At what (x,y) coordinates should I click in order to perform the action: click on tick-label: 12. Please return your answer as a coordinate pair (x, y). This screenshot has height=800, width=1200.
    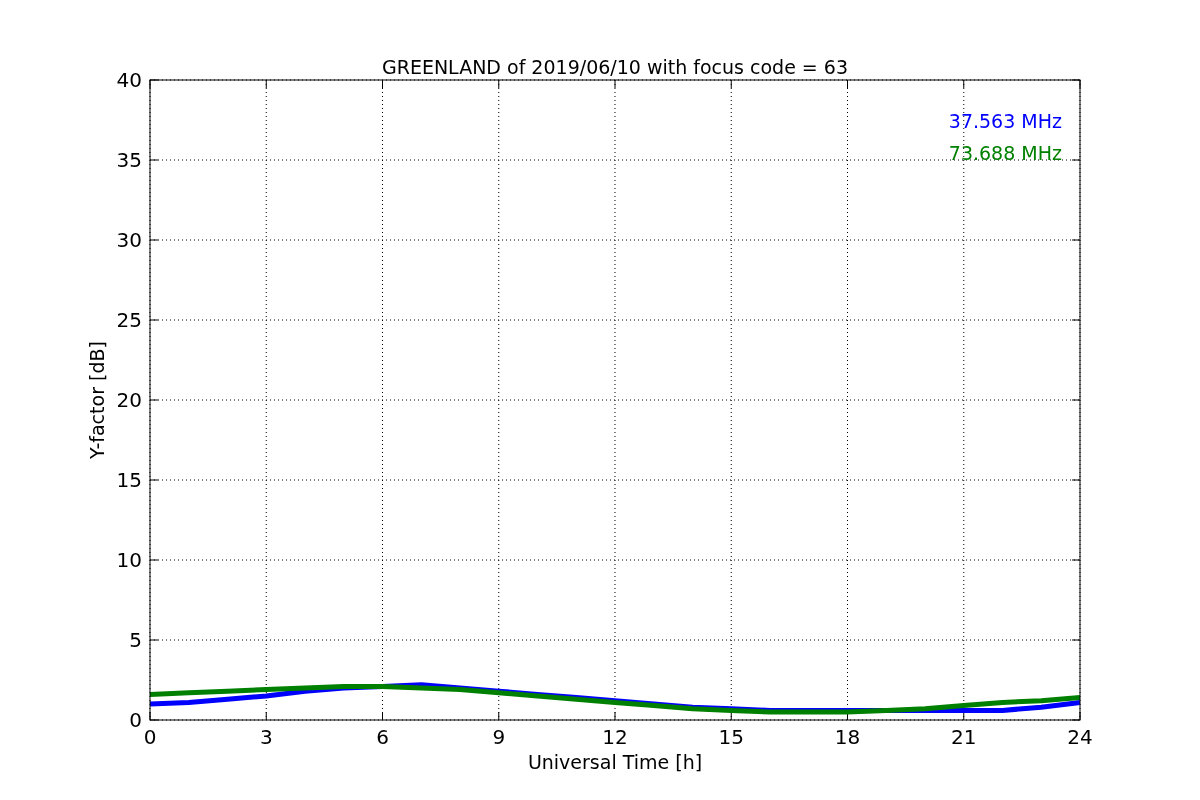
    Looking at the image, I should click on (615, 737).